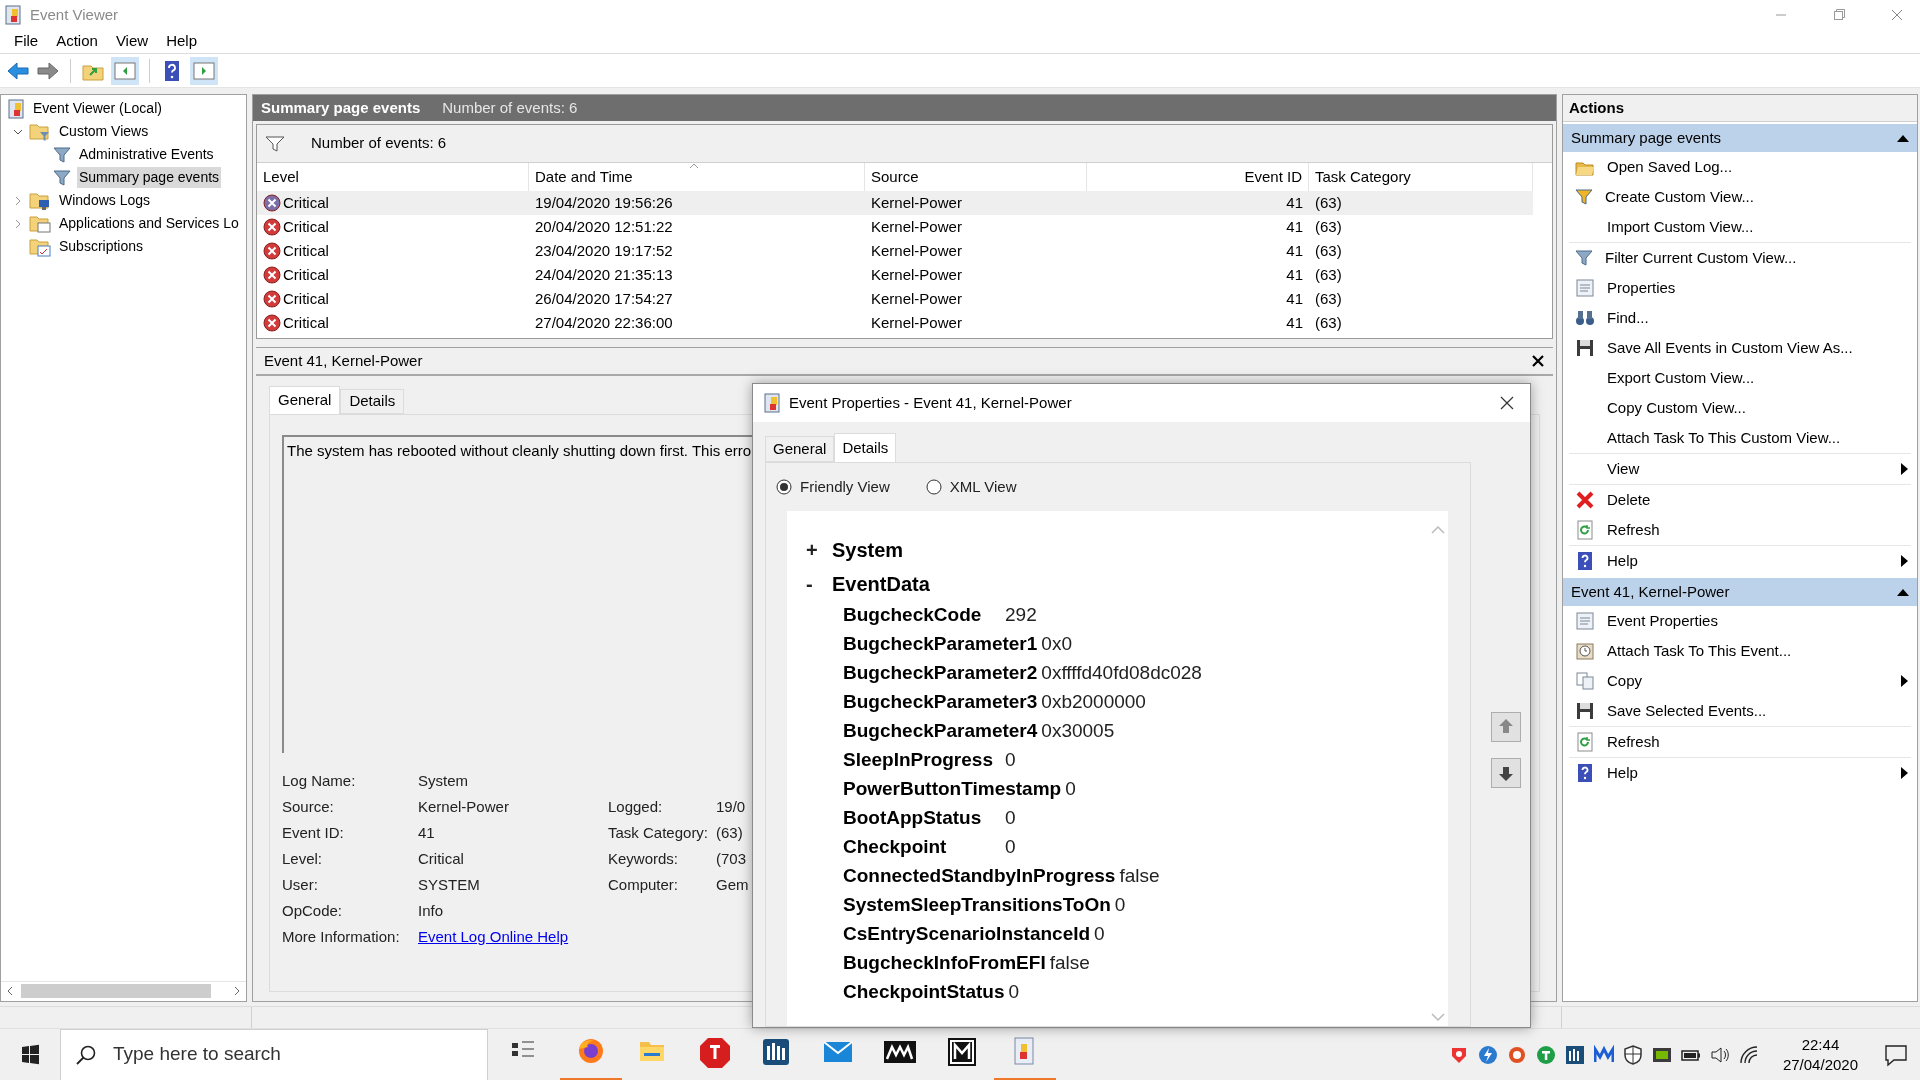 This screenshot has width=1920, height=1080. What do you see at coordinates (86, 1054) in the screenshot?
I see `search-icon` at bounding box center [86, 1054].